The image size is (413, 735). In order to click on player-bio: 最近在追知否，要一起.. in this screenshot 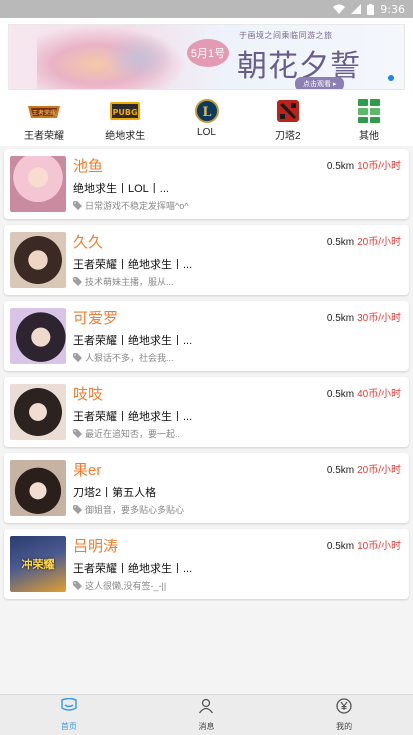, I will do `click(126, 433)`.